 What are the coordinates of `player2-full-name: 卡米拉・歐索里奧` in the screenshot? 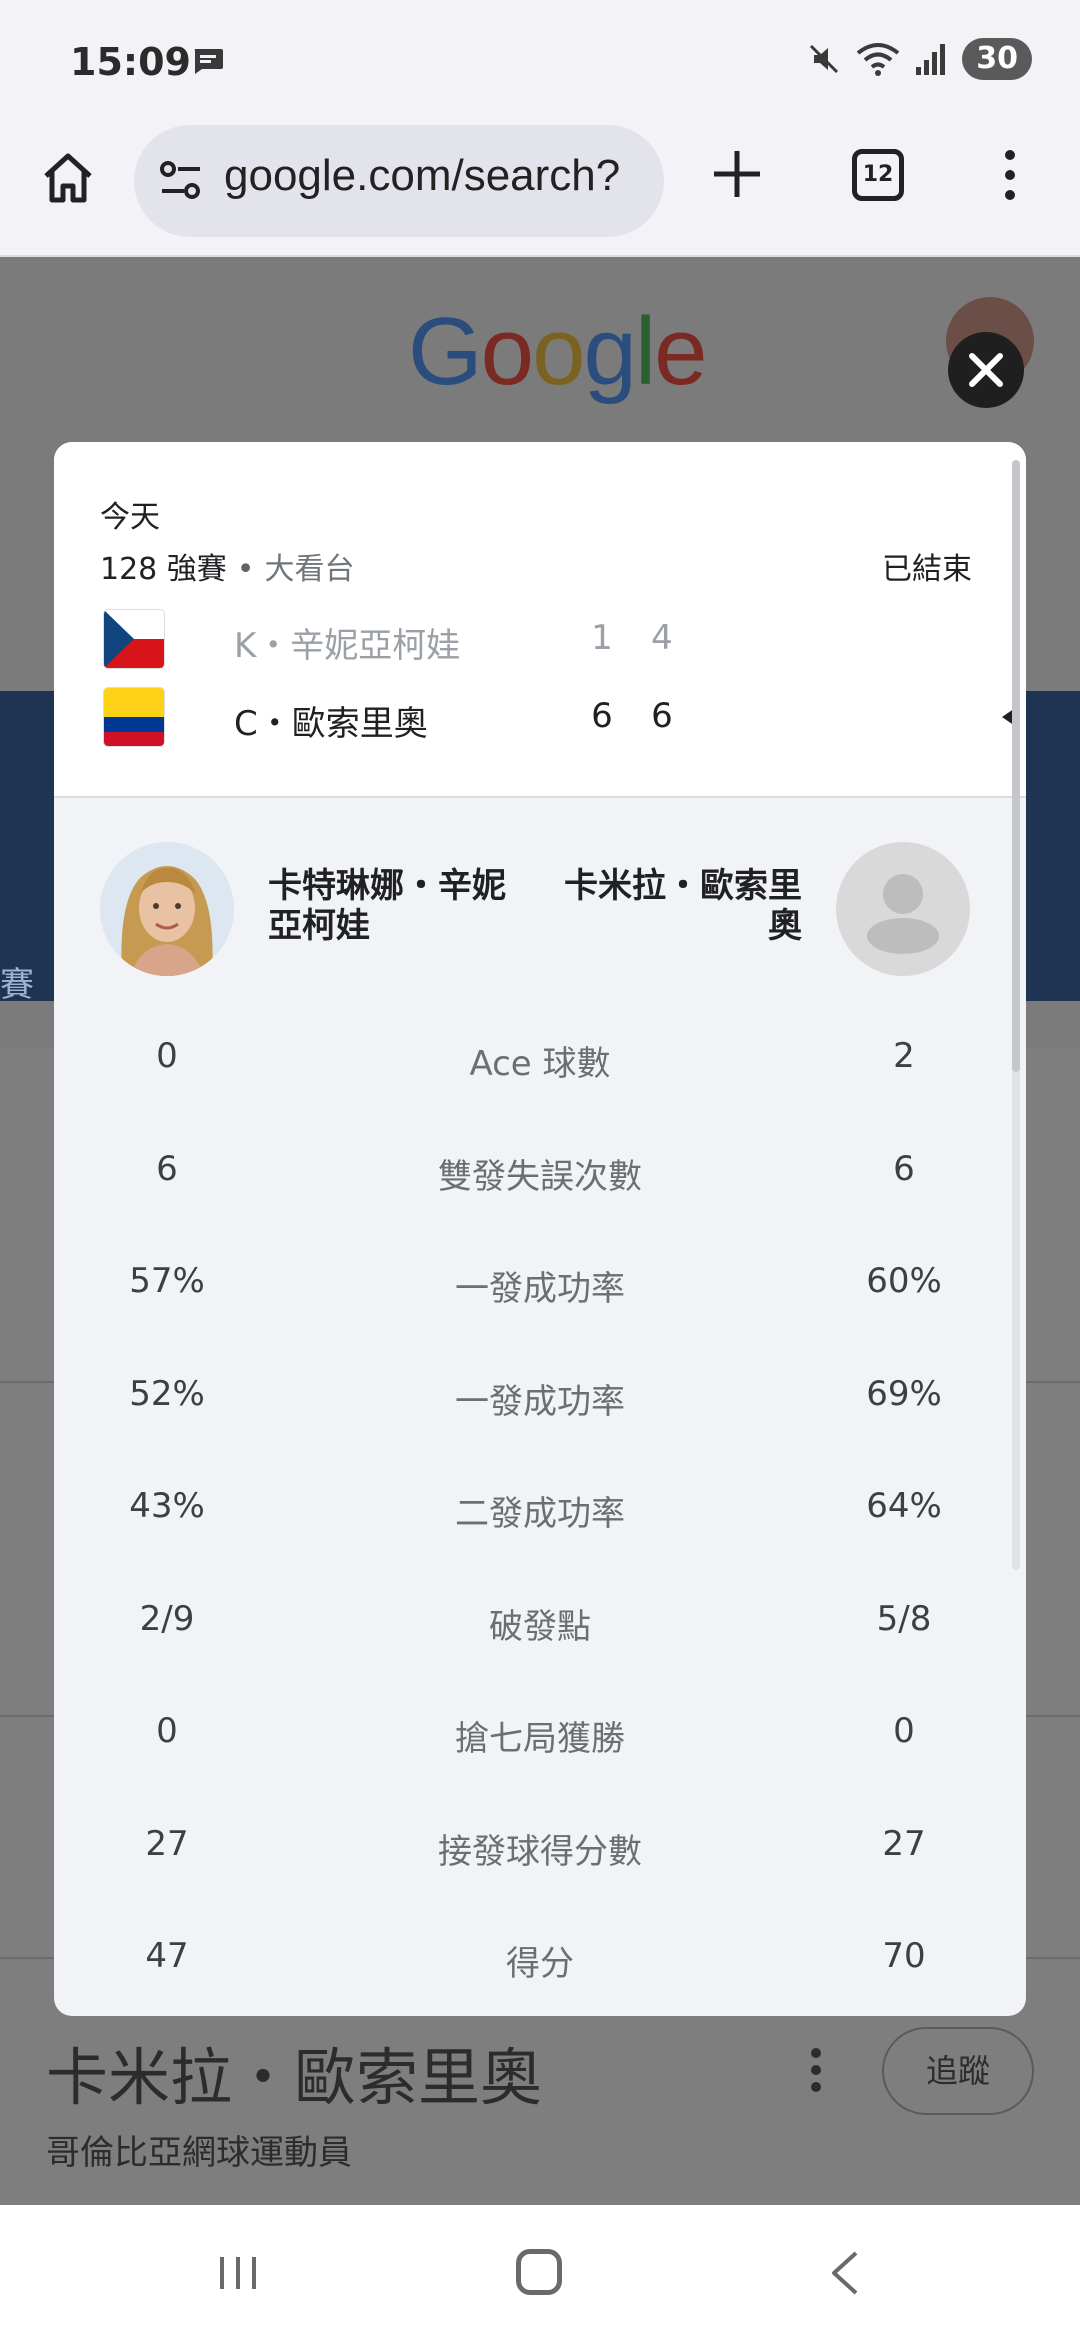 It's located at (683, 906).